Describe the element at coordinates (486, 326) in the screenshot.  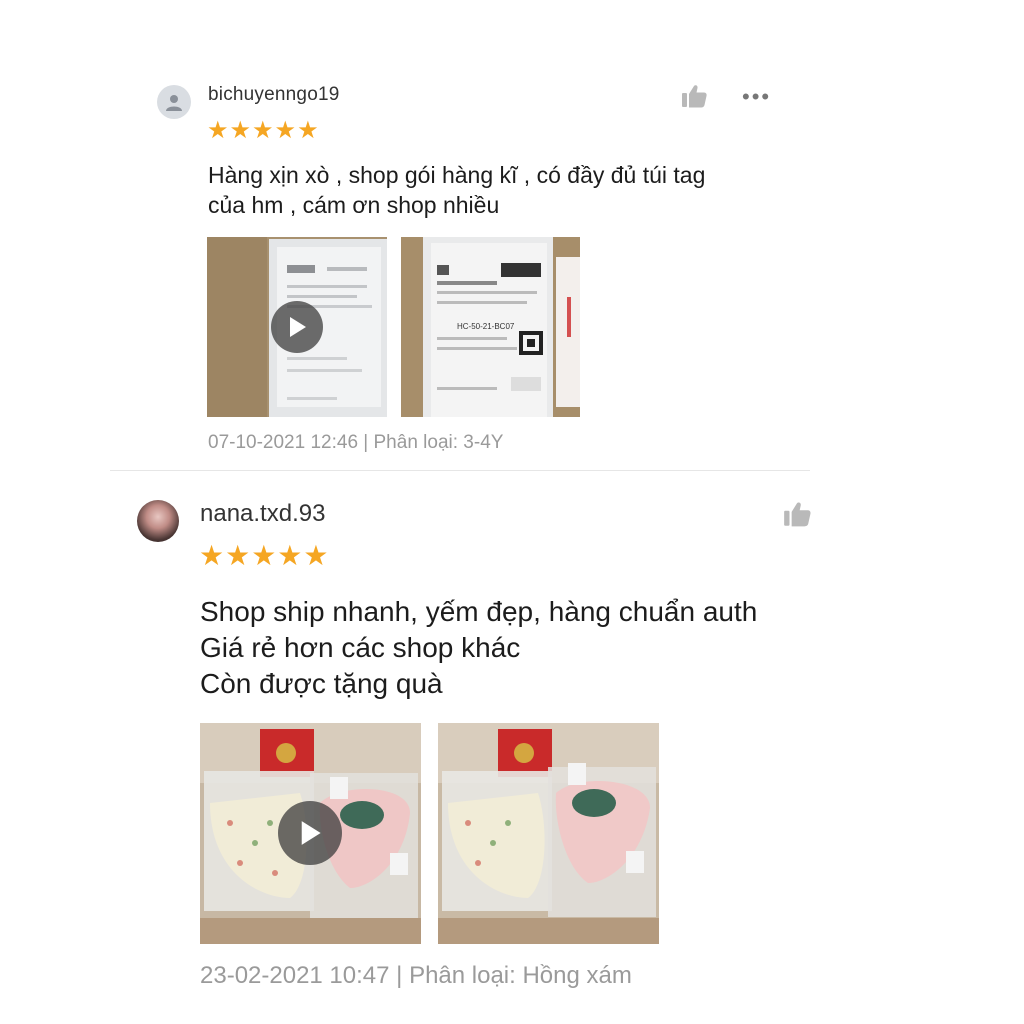
I see `label-code: HC-50-21-BC07` at that location.